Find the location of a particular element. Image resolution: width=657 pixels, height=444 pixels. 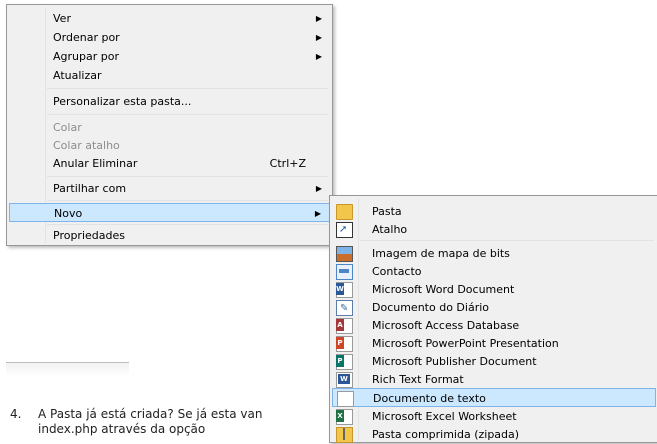

menu-item-label: Partilhar com is located at coordinates (90, 188).